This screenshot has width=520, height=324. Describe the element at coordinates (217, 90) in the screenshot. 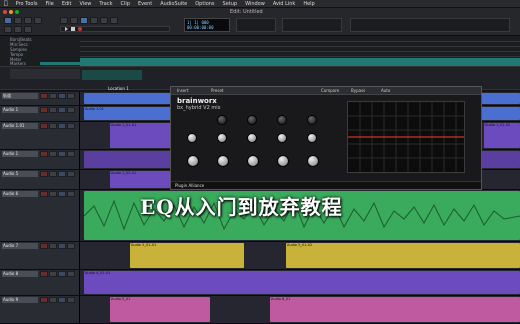

I see `plugin-preset-label: Preset` at that location.